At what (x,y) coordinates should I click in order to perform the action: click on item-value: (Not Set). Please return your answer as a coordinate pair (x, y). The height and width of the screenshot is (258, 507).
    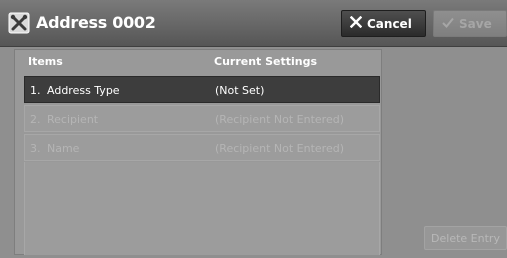
    Looking at the image, I should click on (240, 90).